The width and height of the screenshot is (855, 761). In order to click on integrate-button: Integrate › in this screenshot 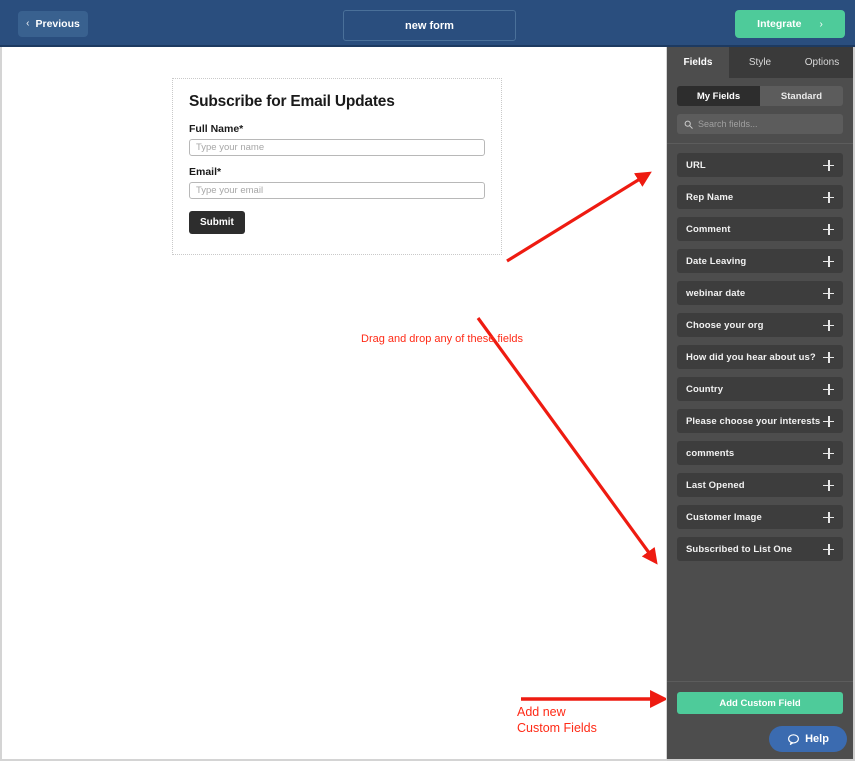, I will do `click(790, 24)`.